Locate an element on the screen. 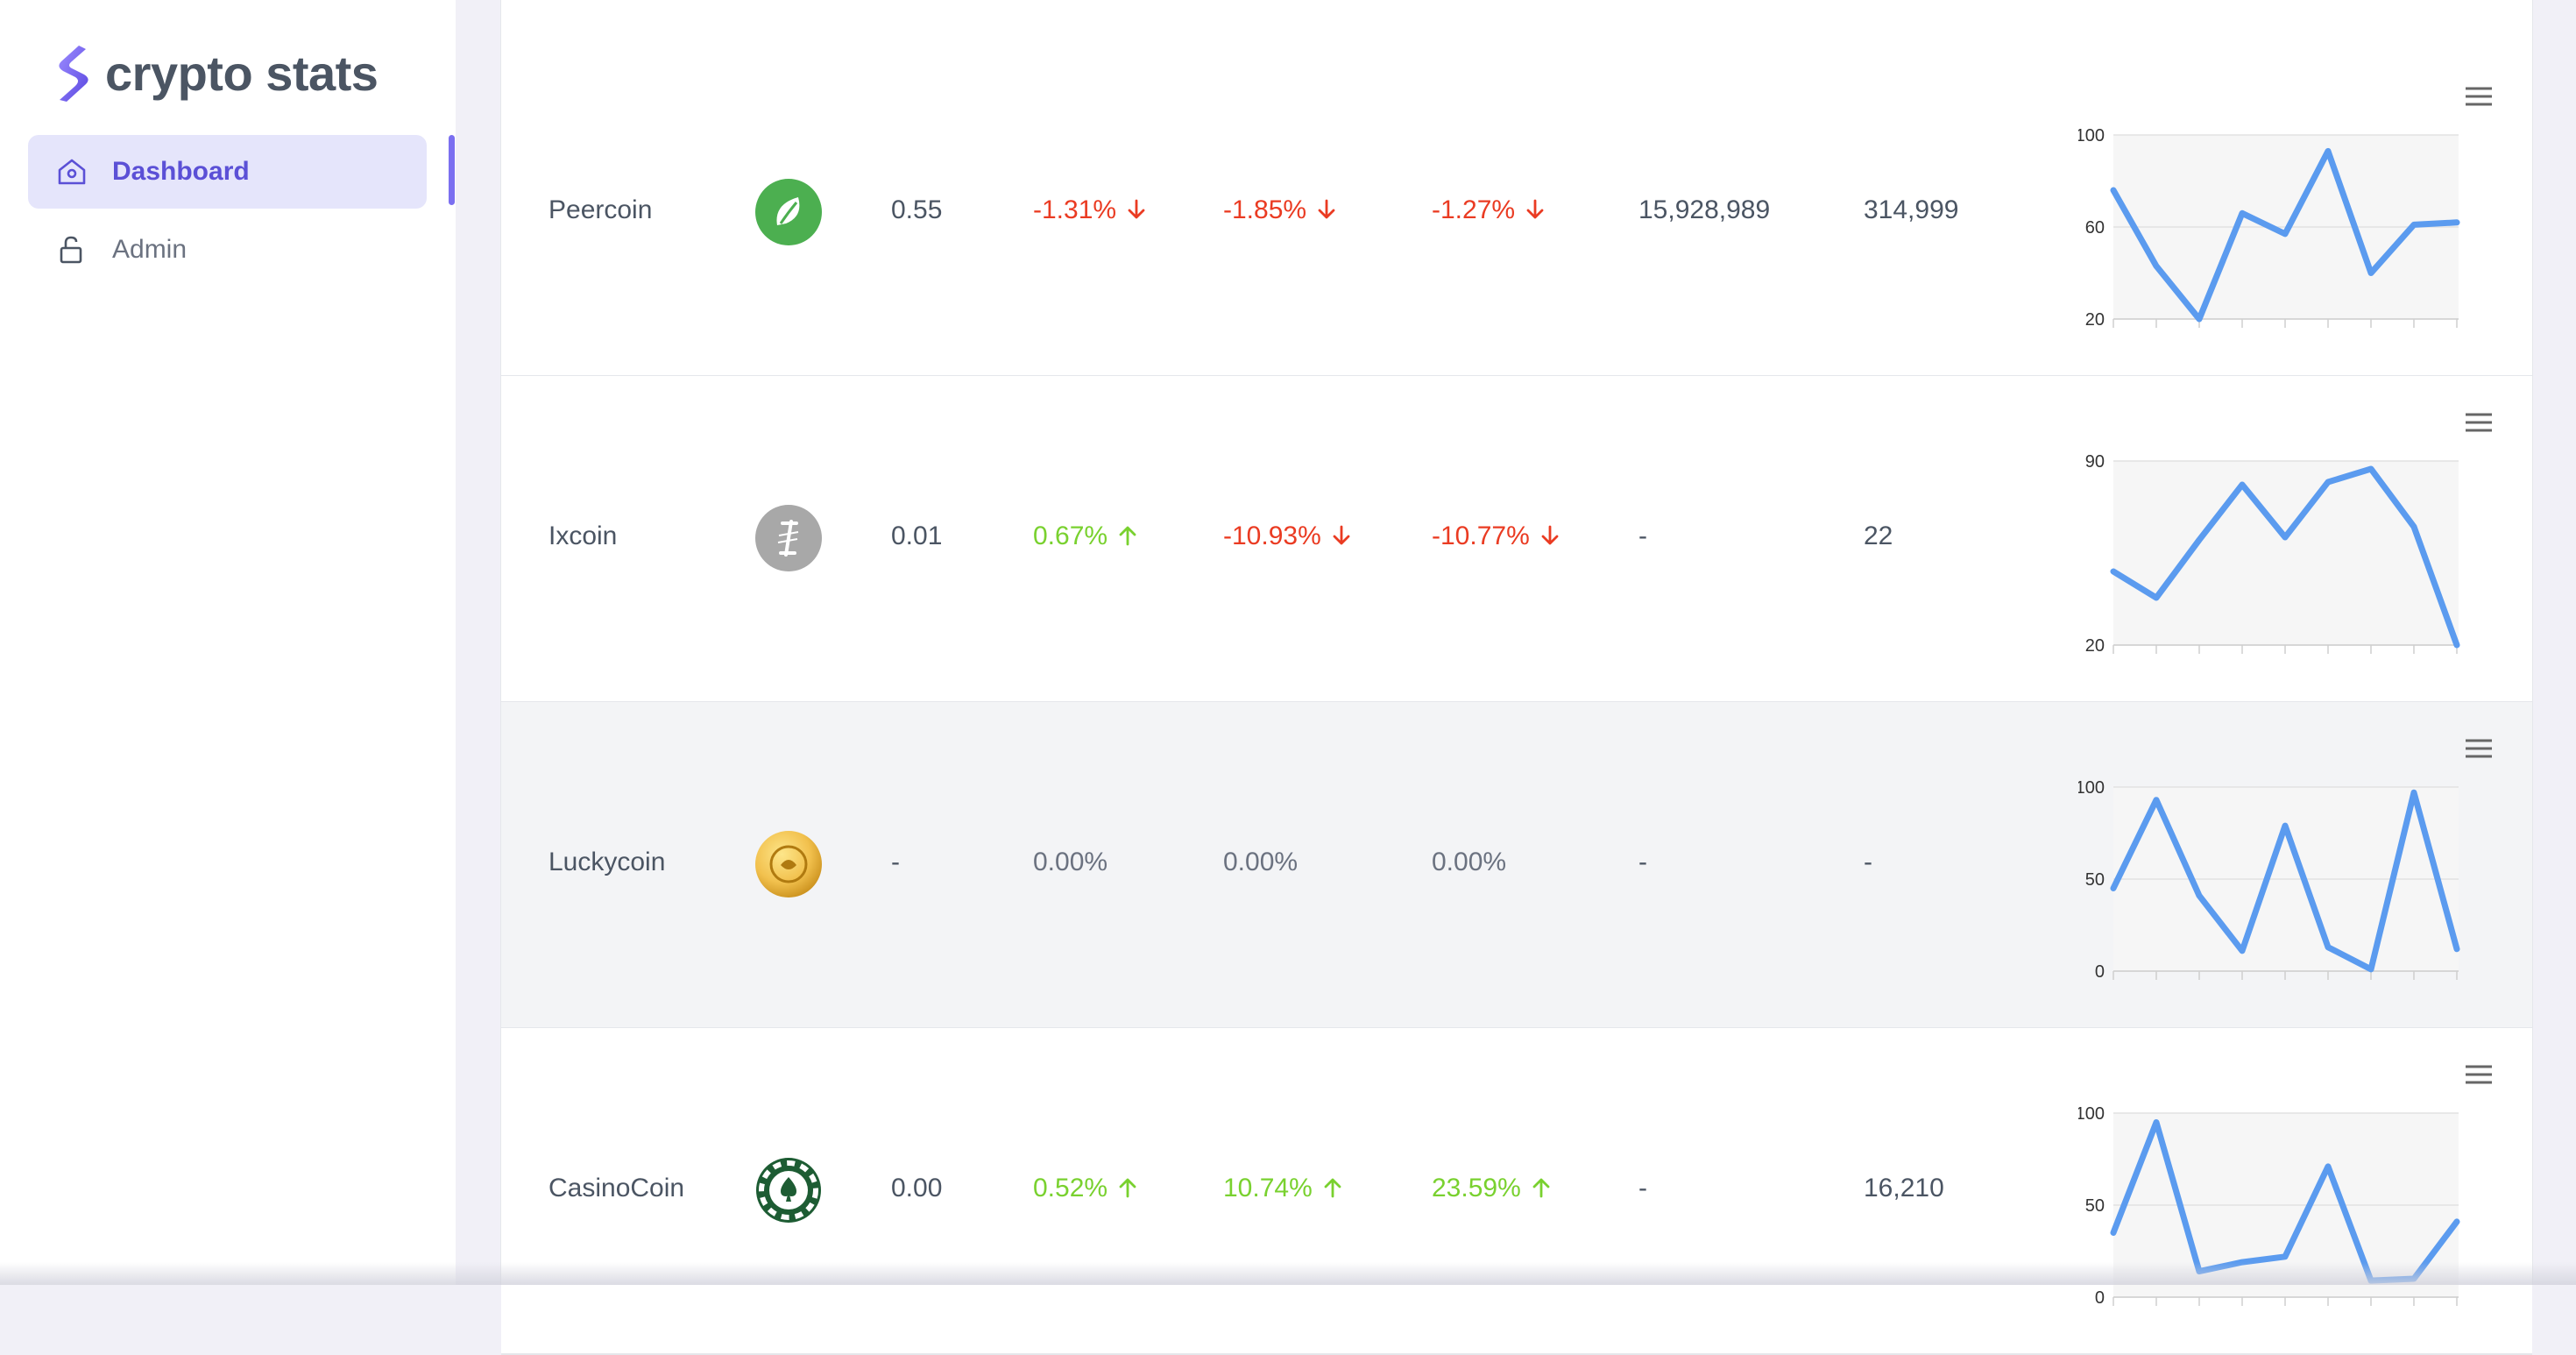  sidebar-item-label: Dashboard is located at coordinates (181, 172).